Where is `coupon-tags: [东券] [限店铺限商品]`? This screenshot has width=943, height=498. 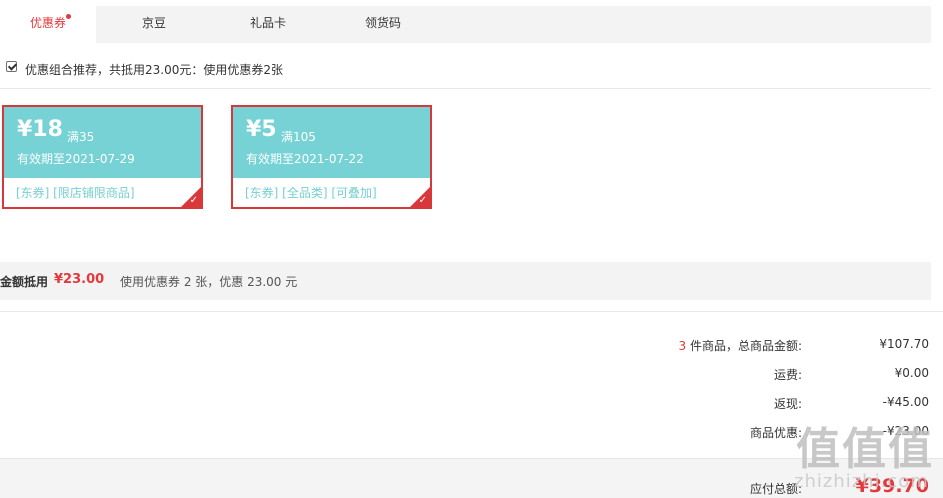
coupon-tags: [东券] [限店铺限商品] is located at coordinates (75, 193).